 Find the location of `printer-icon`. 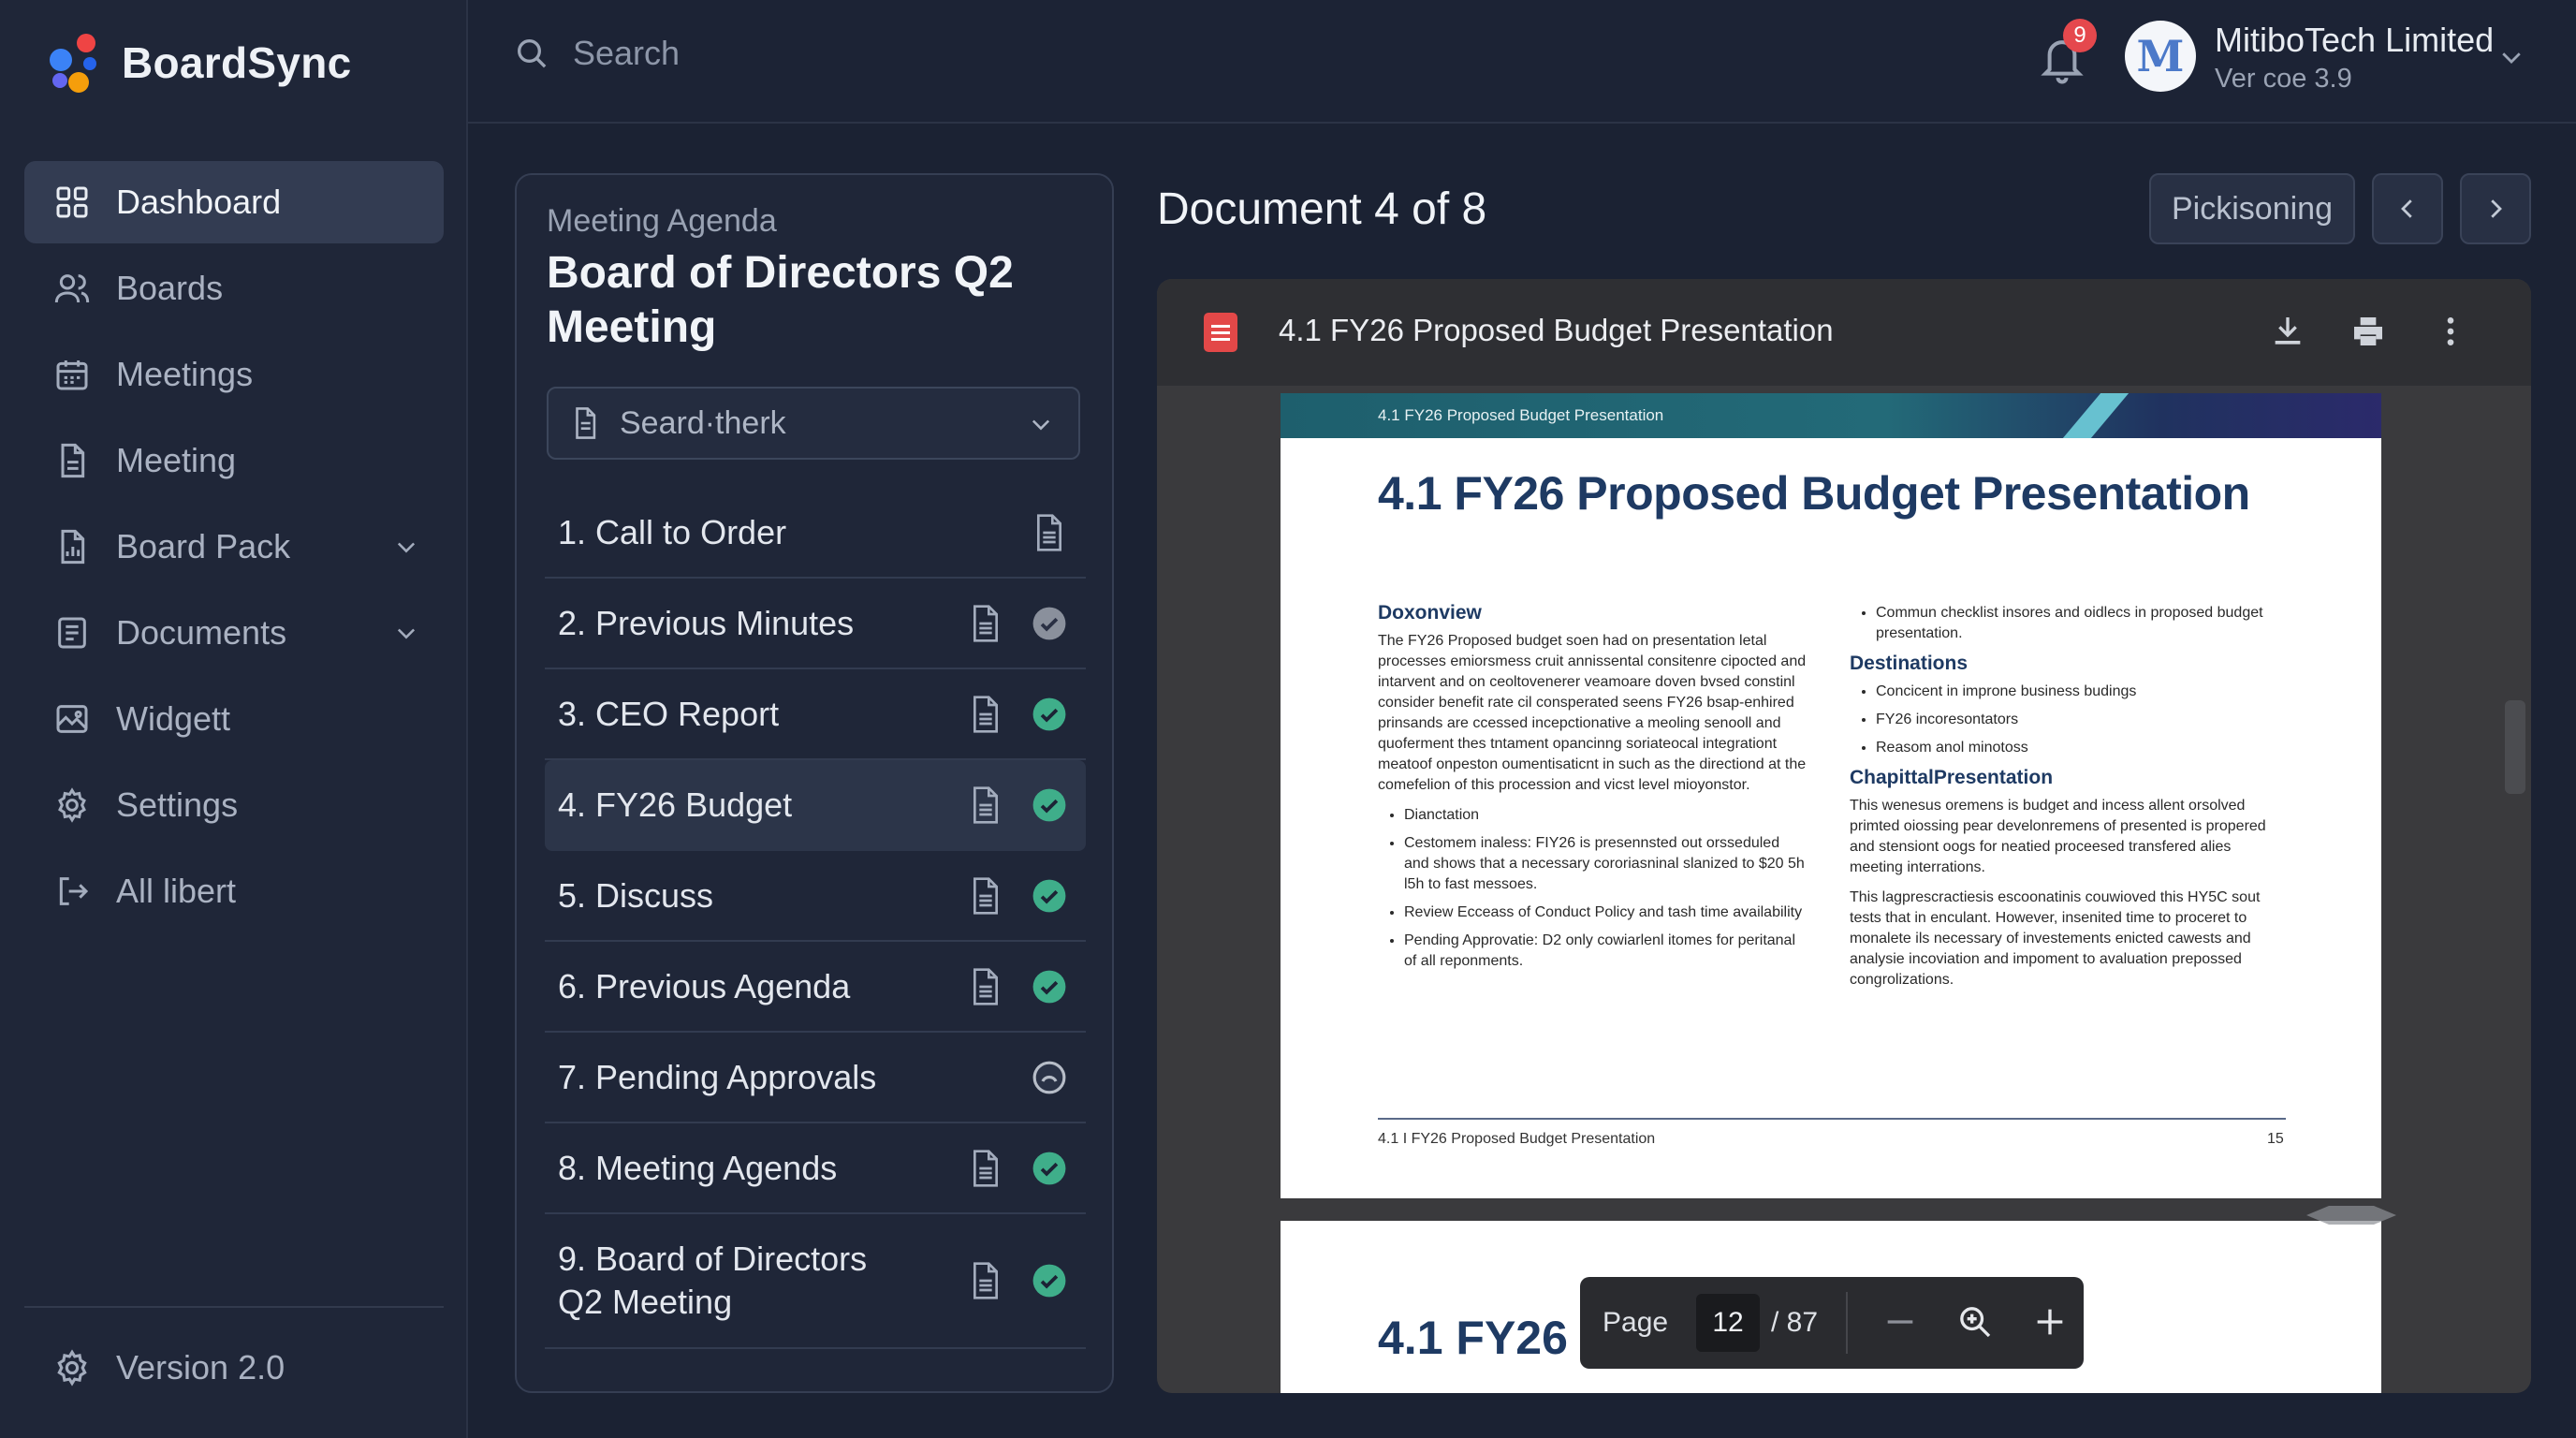

printer-icon is located at coordinates (2368, 331).